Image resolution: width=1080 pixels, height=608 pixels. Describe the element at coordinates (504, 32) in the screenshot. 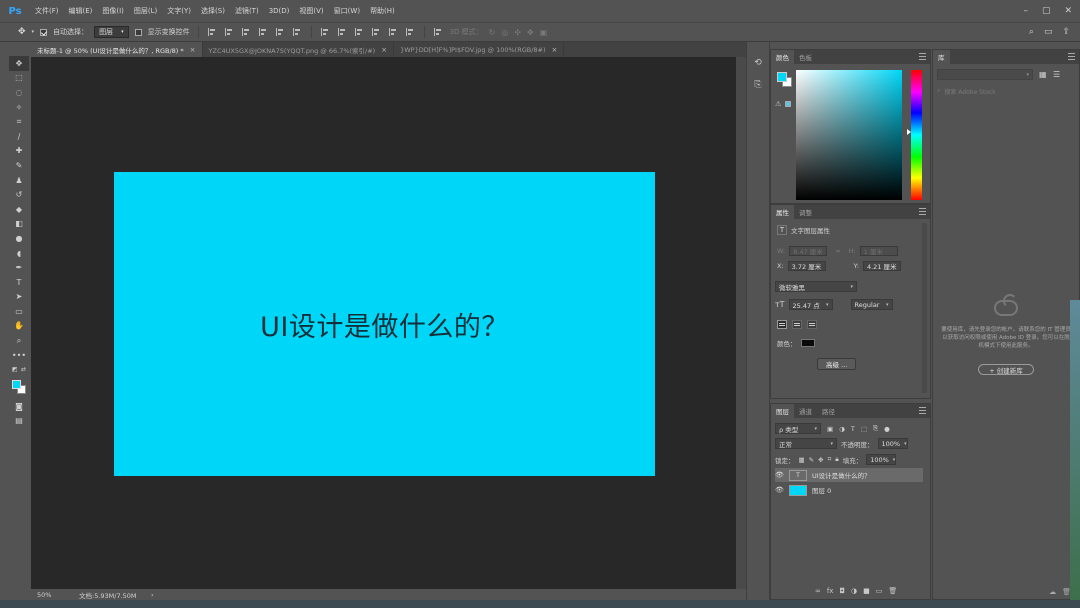

I see `3d-roll-icon: ◎` at that location.